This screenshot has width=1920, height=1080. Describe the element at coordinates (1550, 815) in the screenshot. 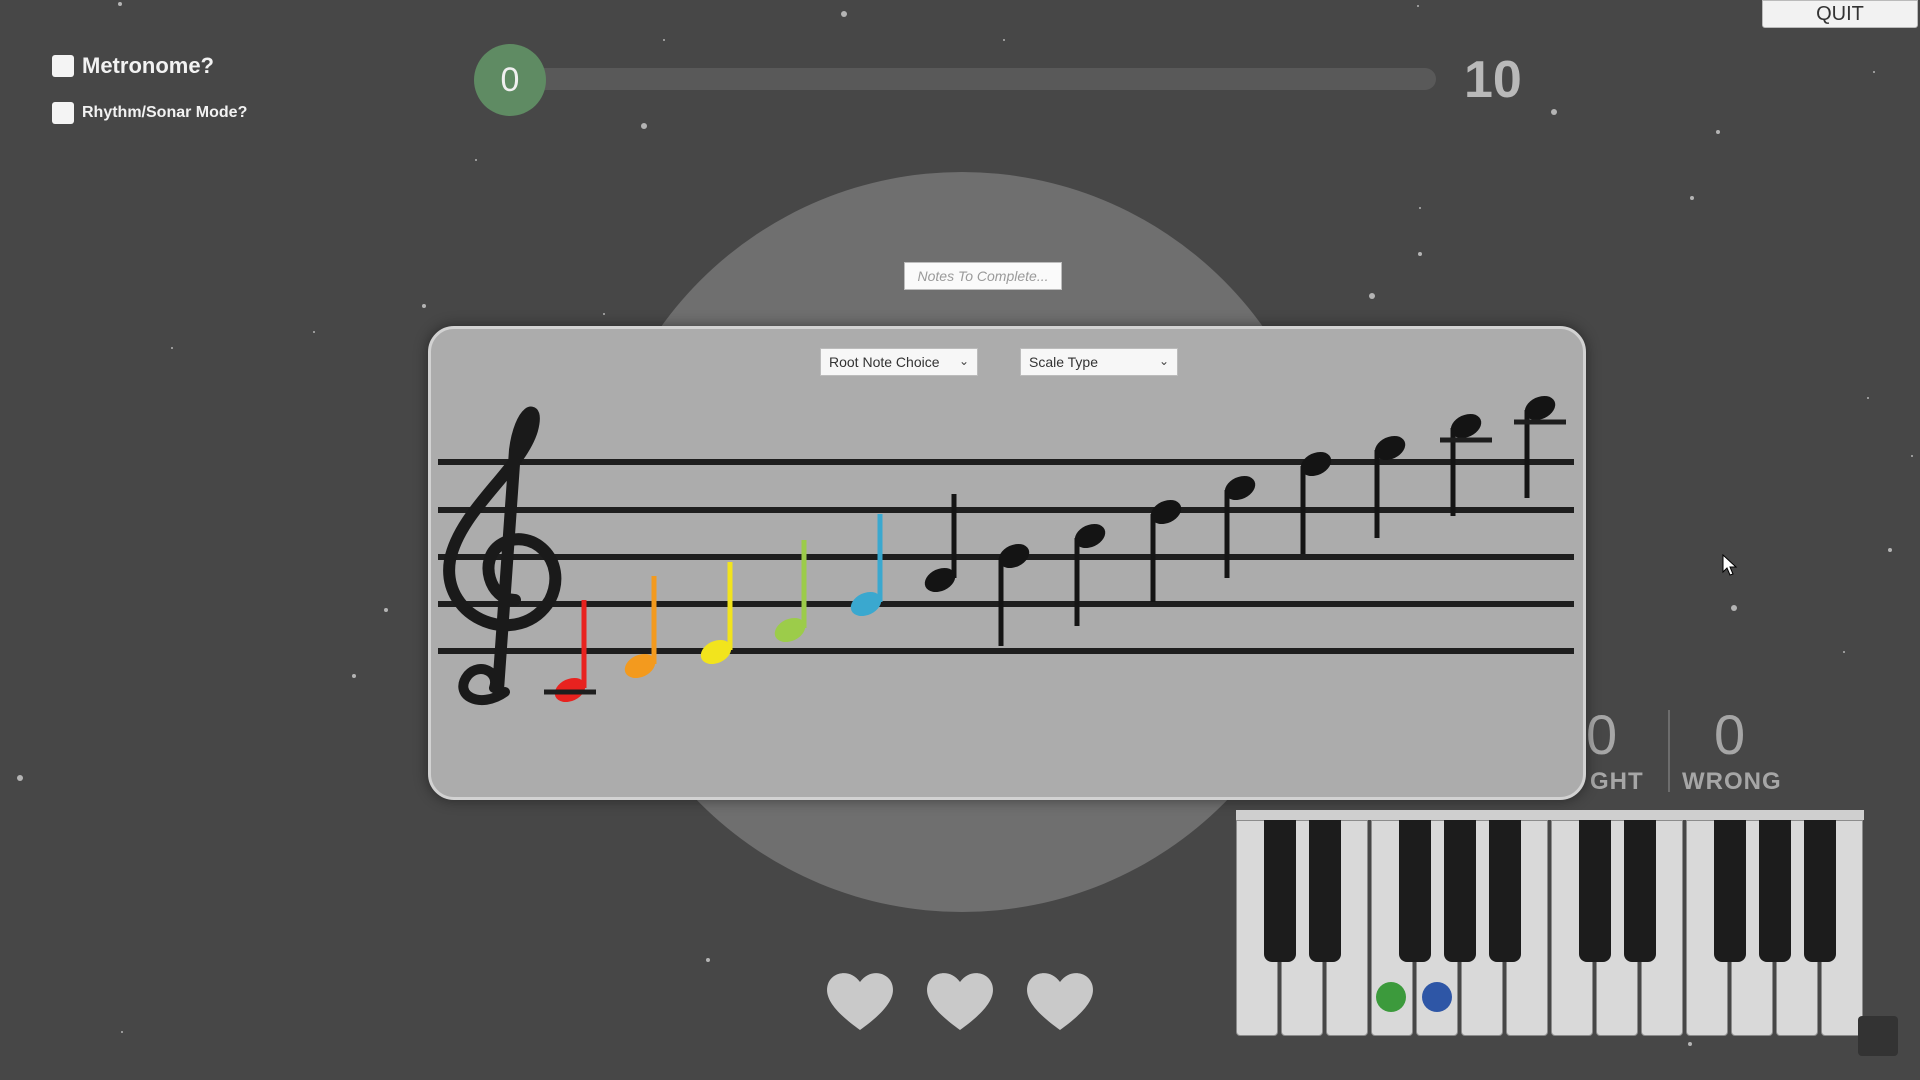

I see `piano-top-bar` at that location.